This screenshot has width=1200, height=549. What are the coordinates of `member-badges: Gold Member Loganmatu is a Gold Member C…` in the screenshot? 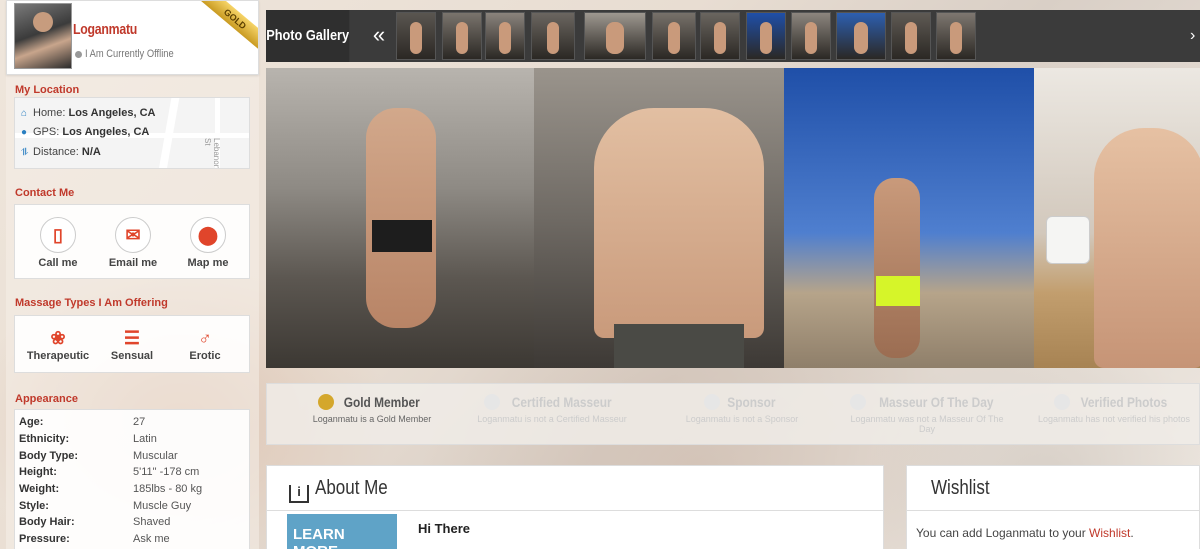 It's located at (733, 414).